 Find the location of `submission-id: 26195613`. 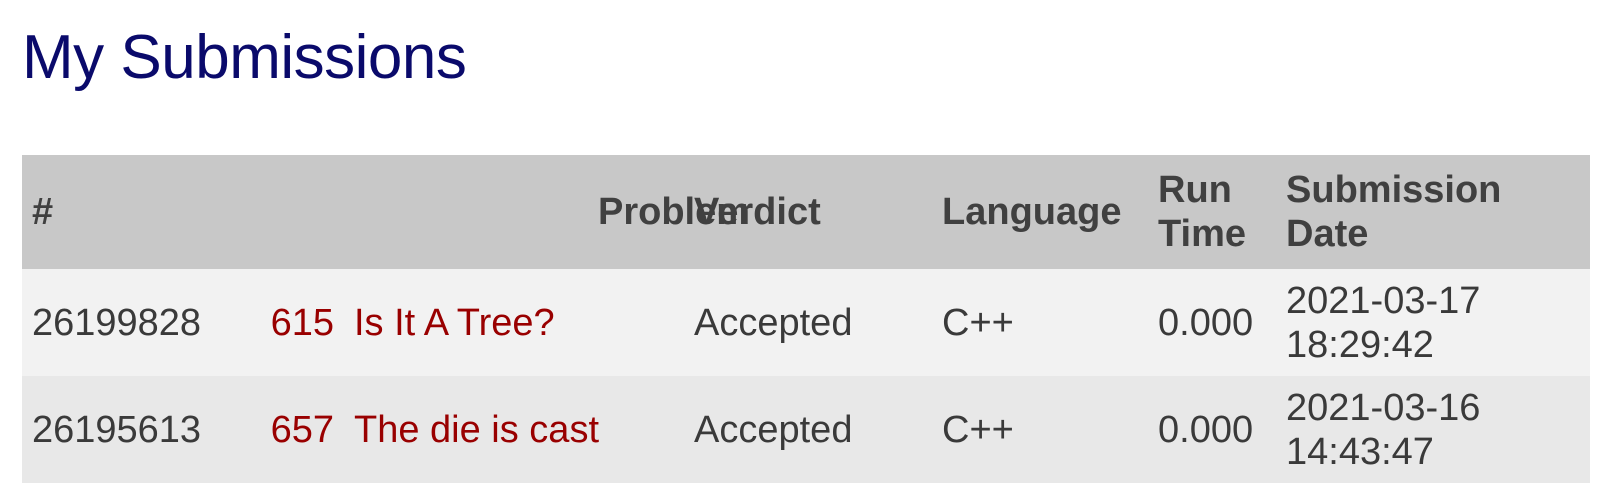

submission-id: 26195613 is located at coordinates (136, 429).